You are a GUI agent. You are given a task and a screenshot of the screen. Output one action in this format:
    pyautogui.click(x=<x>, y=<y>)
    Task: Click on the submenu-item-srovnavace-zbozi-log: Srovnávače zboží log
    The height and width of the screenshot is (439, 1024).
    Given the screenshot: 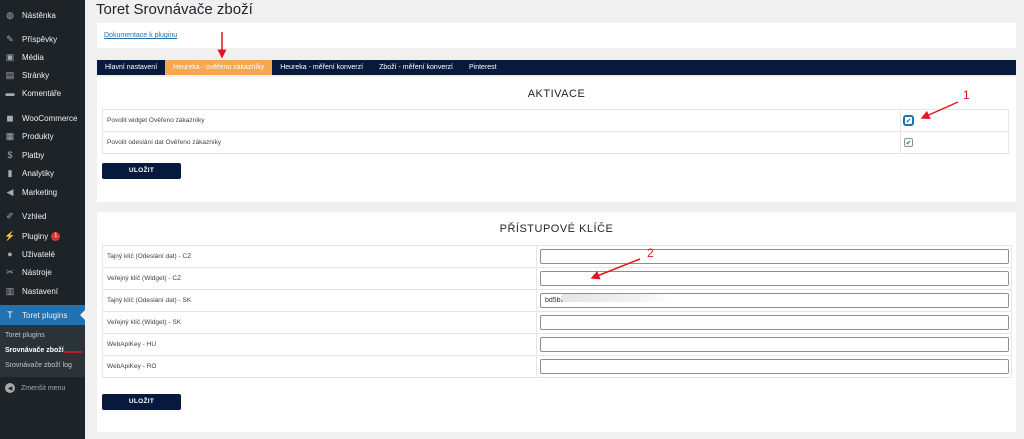 What is the action you would take?
    pyautogui.click(x=38, y=365)
    